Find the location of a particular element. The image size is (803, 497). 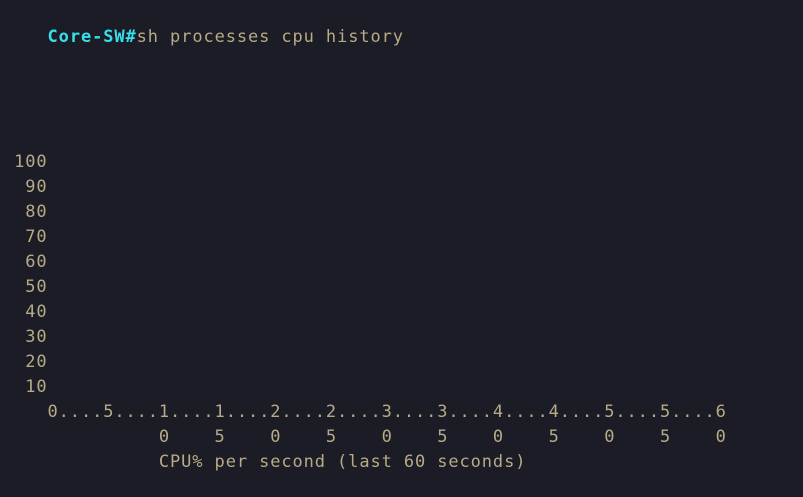

y-axis-label-90: 90 is located at coordinates (25, 187).